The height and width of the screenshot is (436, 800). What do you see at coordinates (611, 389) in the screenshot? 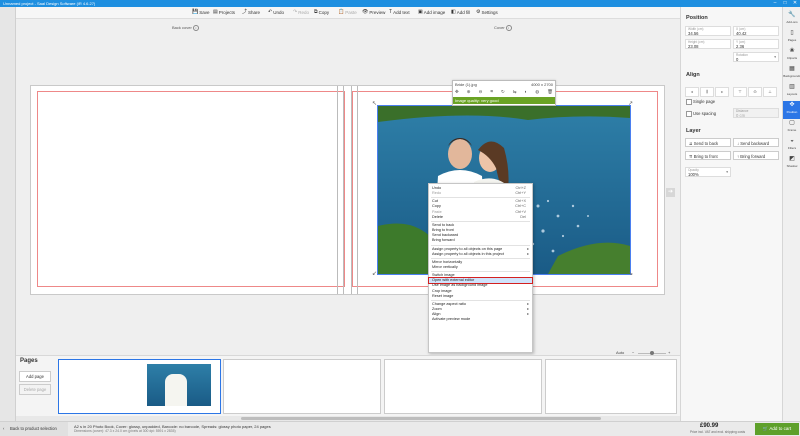
I see `page-thumbnail: Page 5 | 6` at bounding box center [611, 389].